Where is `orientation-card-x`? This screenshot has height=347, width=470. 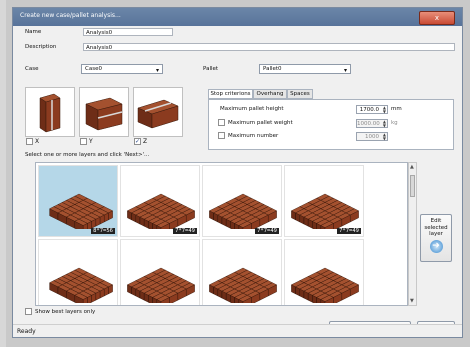 orientation-card-x is located at coordinates (50, 112).